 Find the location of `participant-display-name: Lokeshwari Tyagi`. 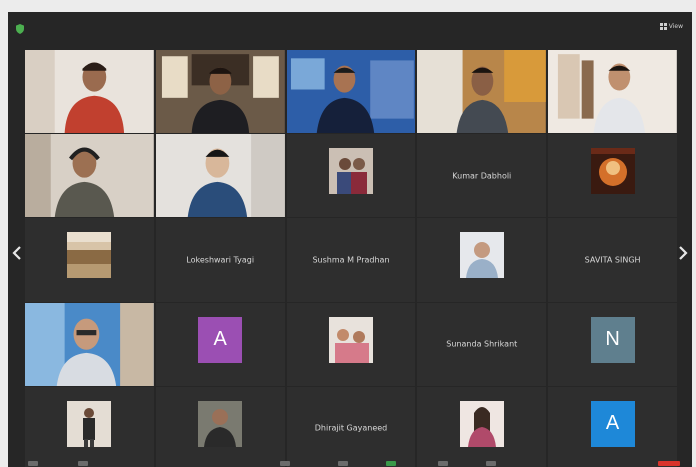

participant-display-name: Lokeshwari Tyagi is located at coordinates (220, 260).